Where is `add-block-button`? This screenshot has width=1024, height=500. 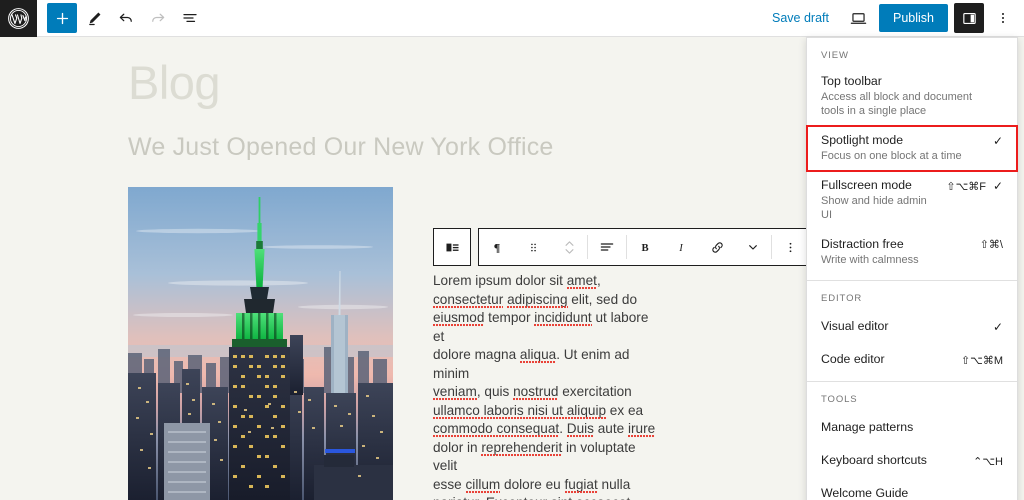 add-block-button is located at coordinates (62, 18).